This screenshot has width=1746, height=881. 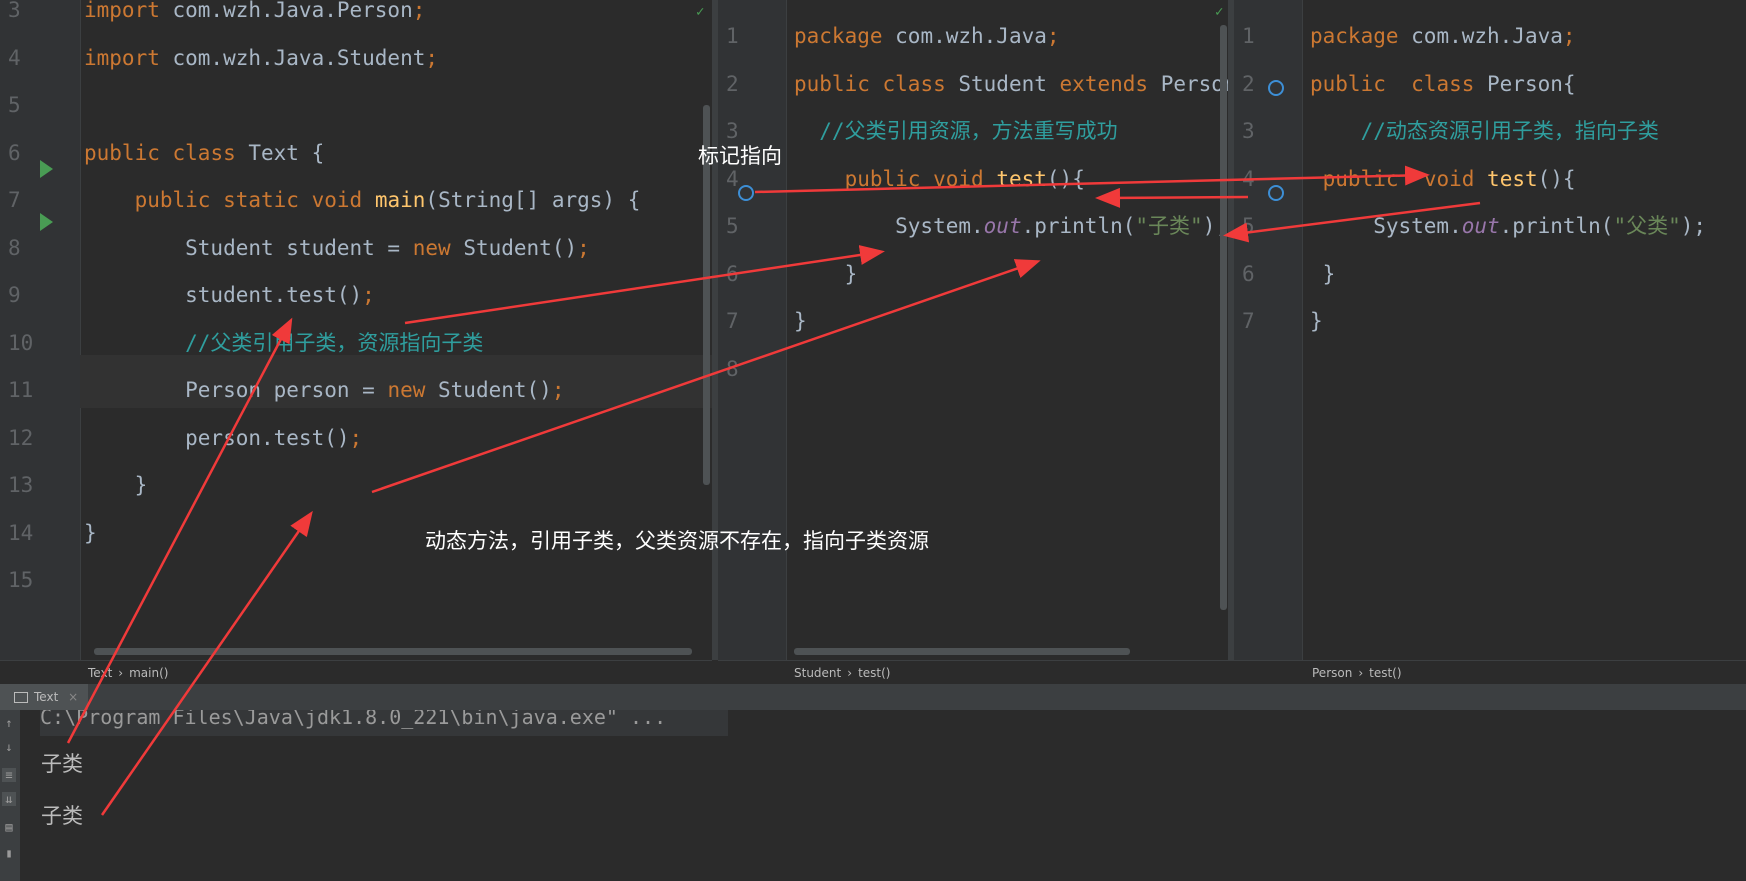 I want to click on code-line: public class Person{, so click(x=1443, y=84).